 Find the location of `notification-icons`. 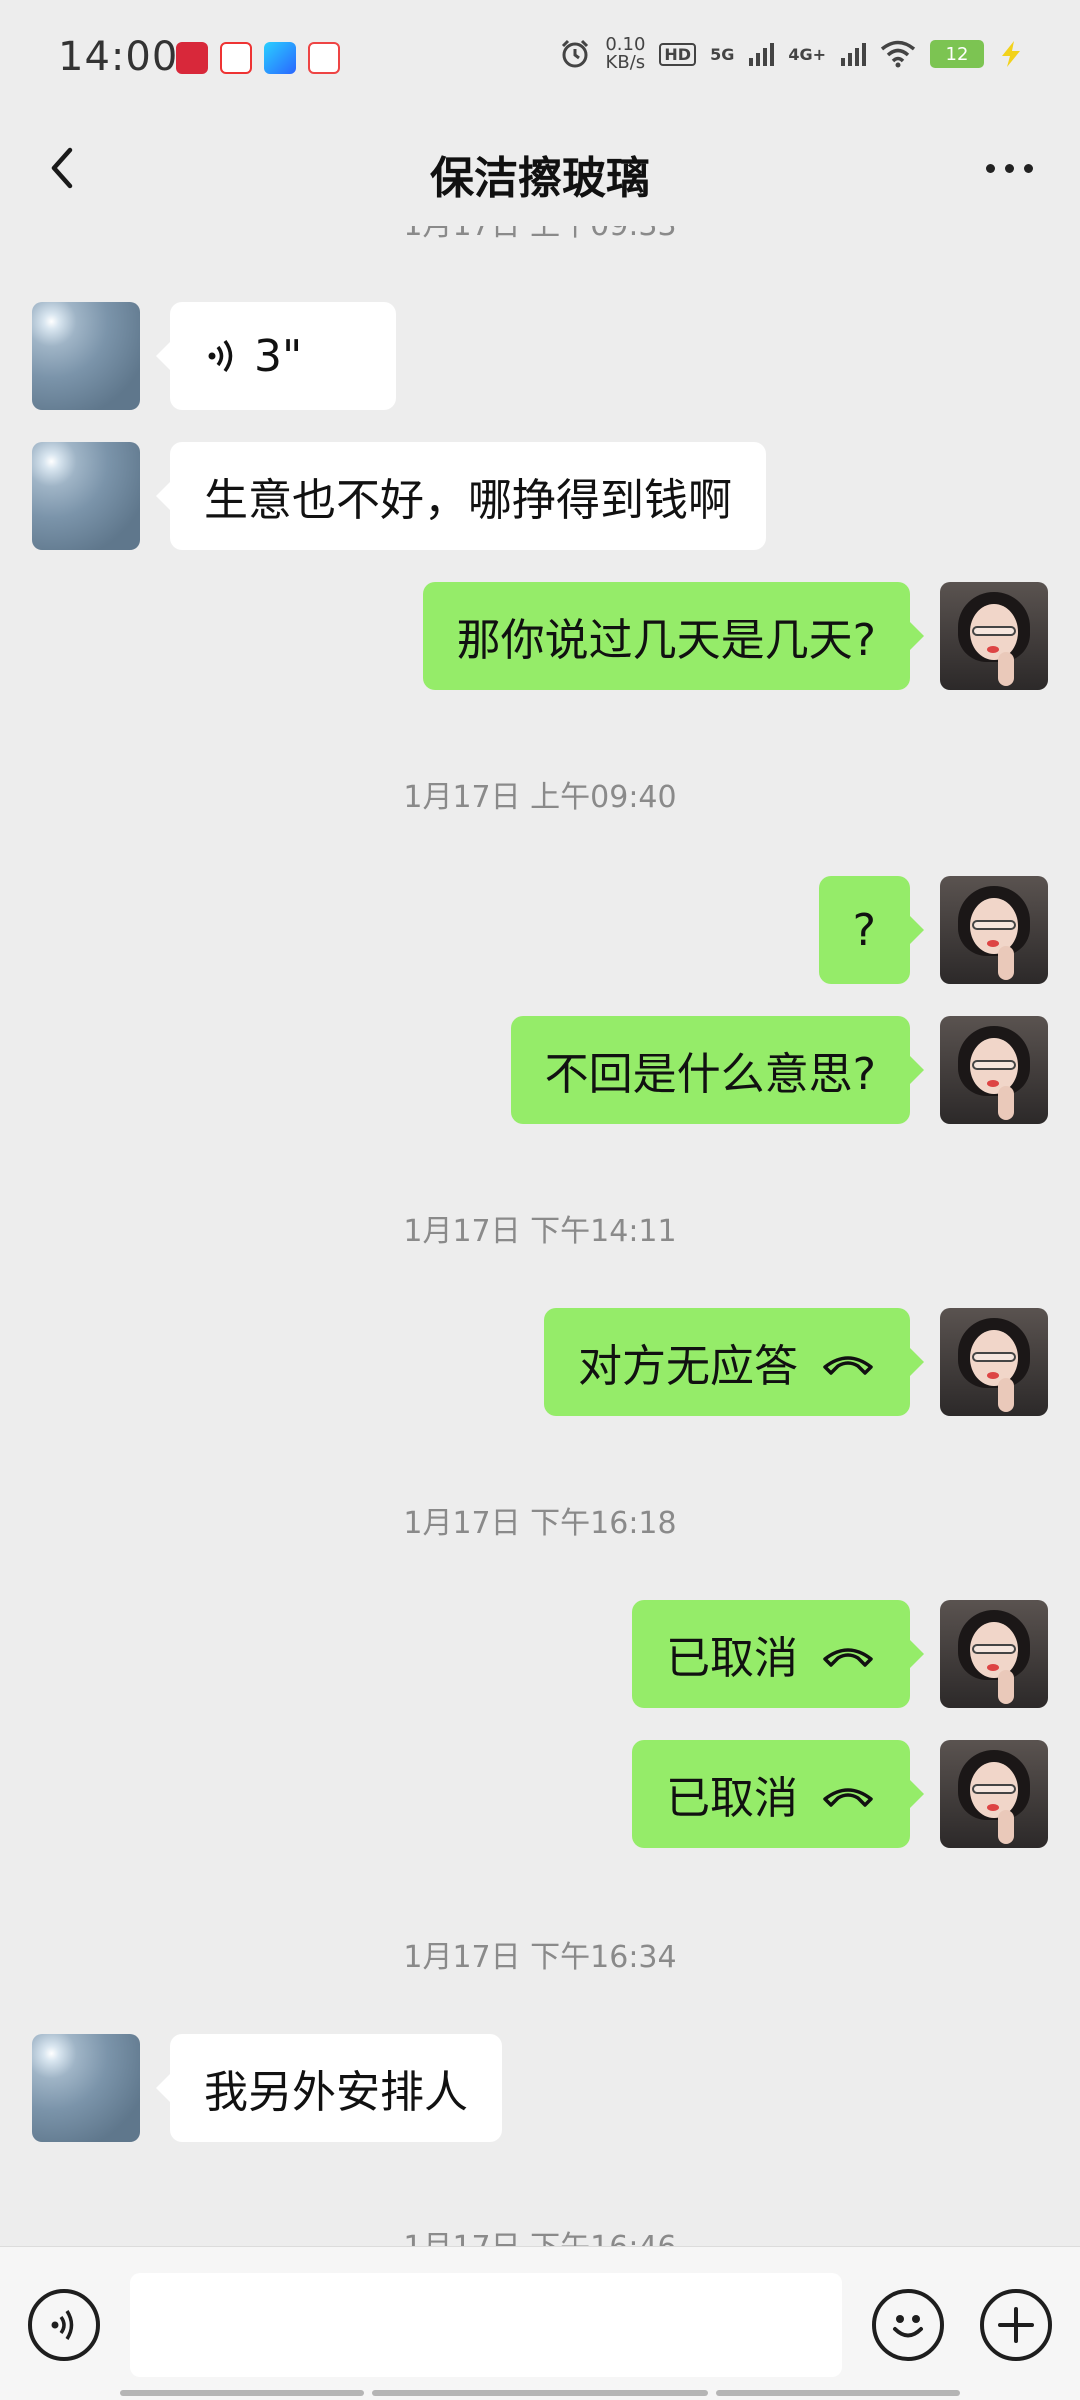

notification-icons is located at coordinates (258, 58).